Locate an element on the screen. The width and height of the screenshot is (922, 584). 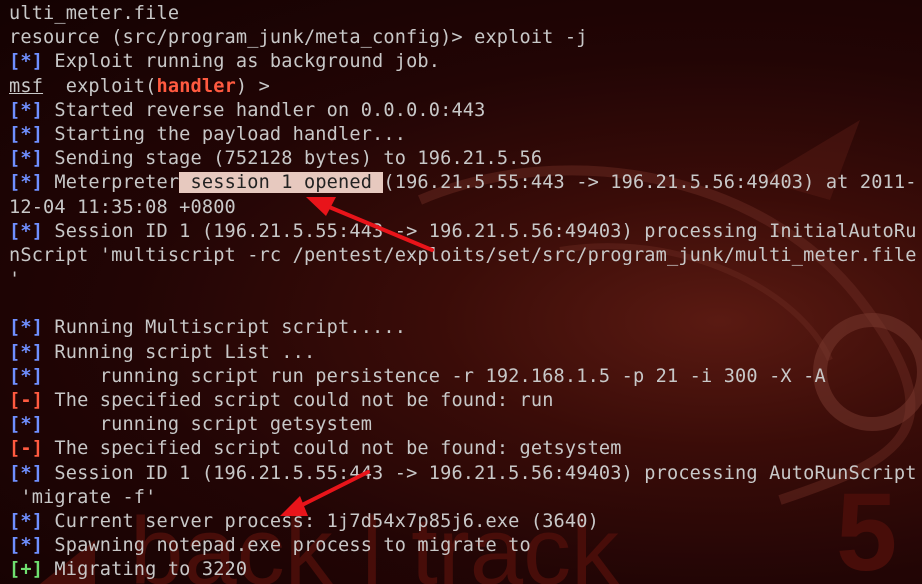
annotation-arrow-icons is located at coordinates (357, 356).